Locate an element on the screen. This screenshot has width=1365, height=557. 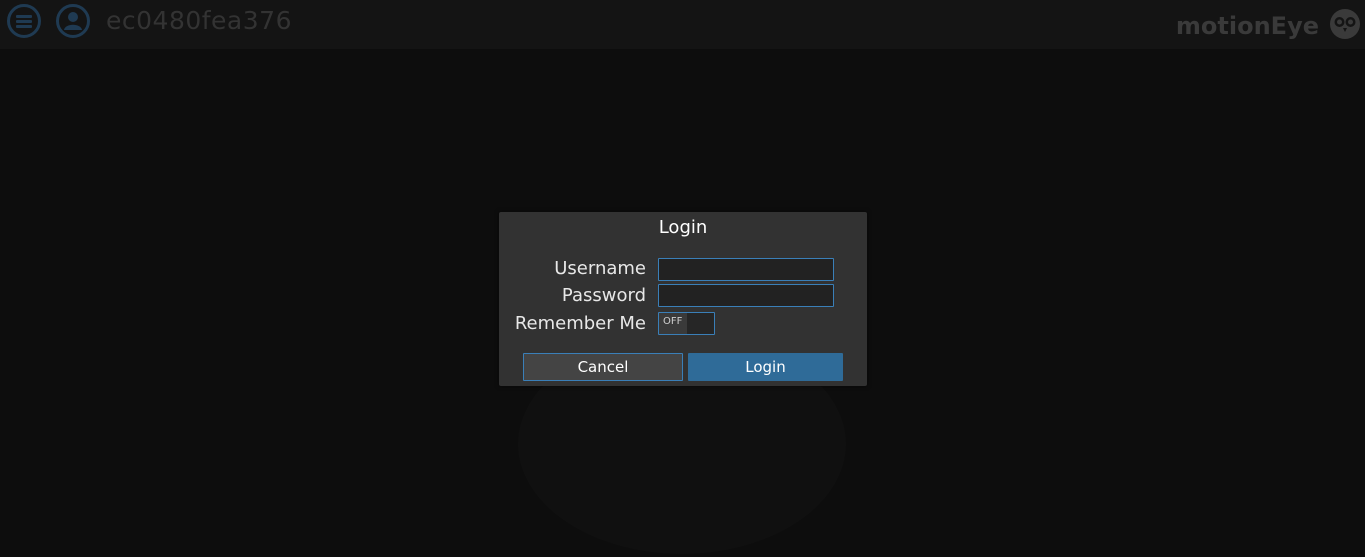
remember-me-label: Remember Me is located at coordinates (580, 323).